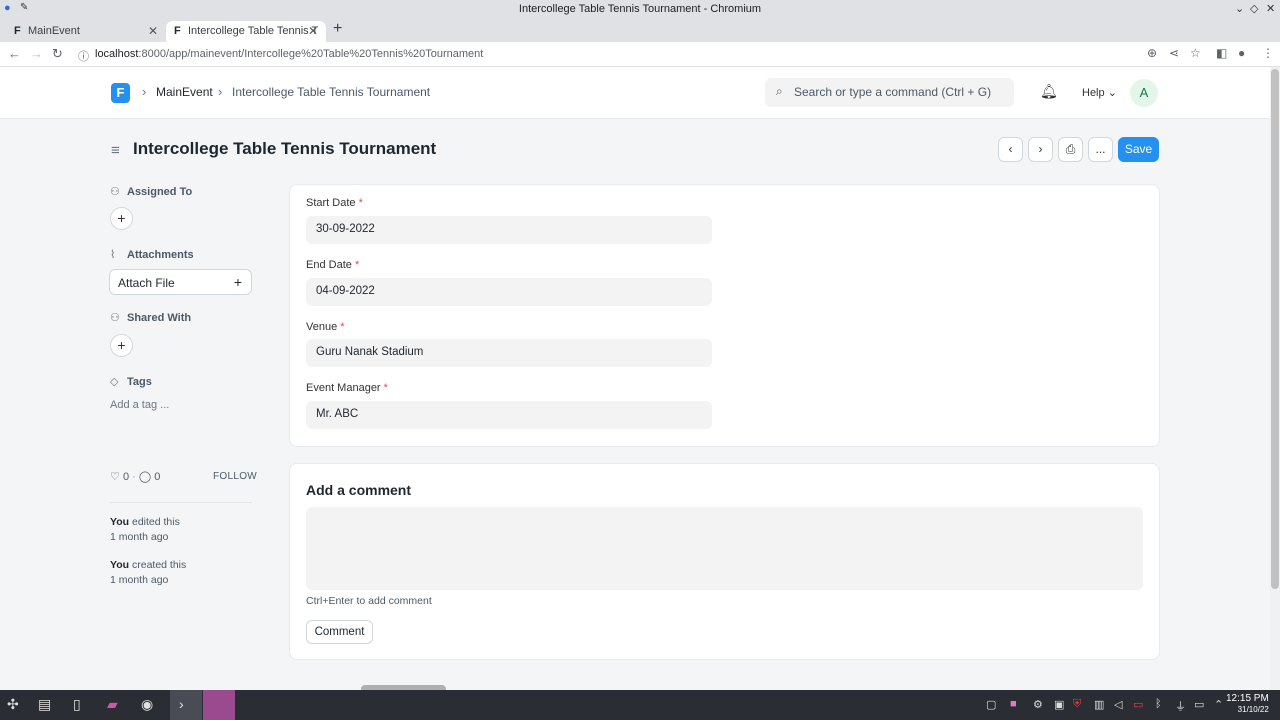 This screenshot has height=720, width=1280. I want to click on attach-file-button: Attach File +, so click(180, 282).